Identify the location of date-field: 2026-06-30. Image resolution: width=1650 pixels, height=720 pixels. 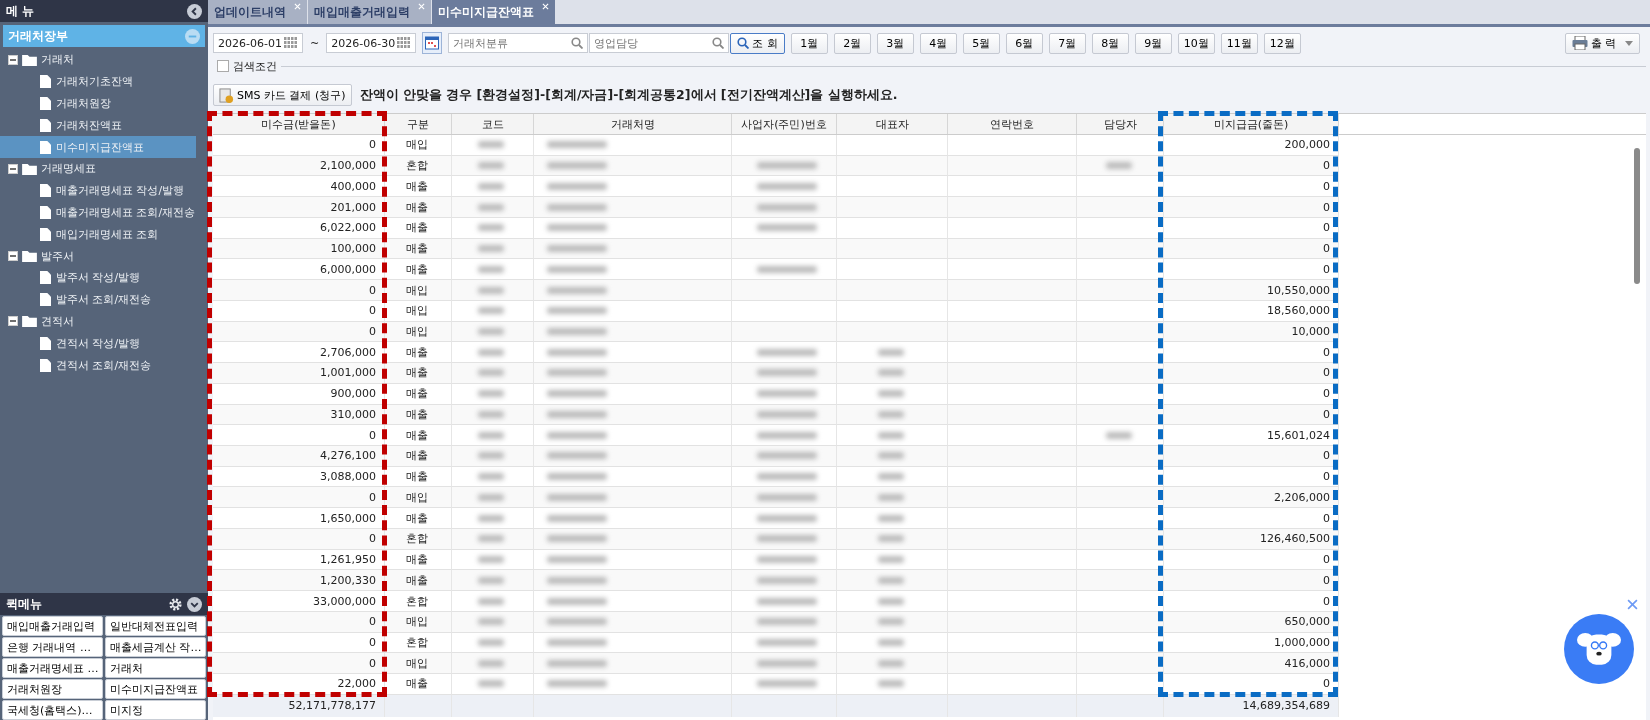
(371, 43).